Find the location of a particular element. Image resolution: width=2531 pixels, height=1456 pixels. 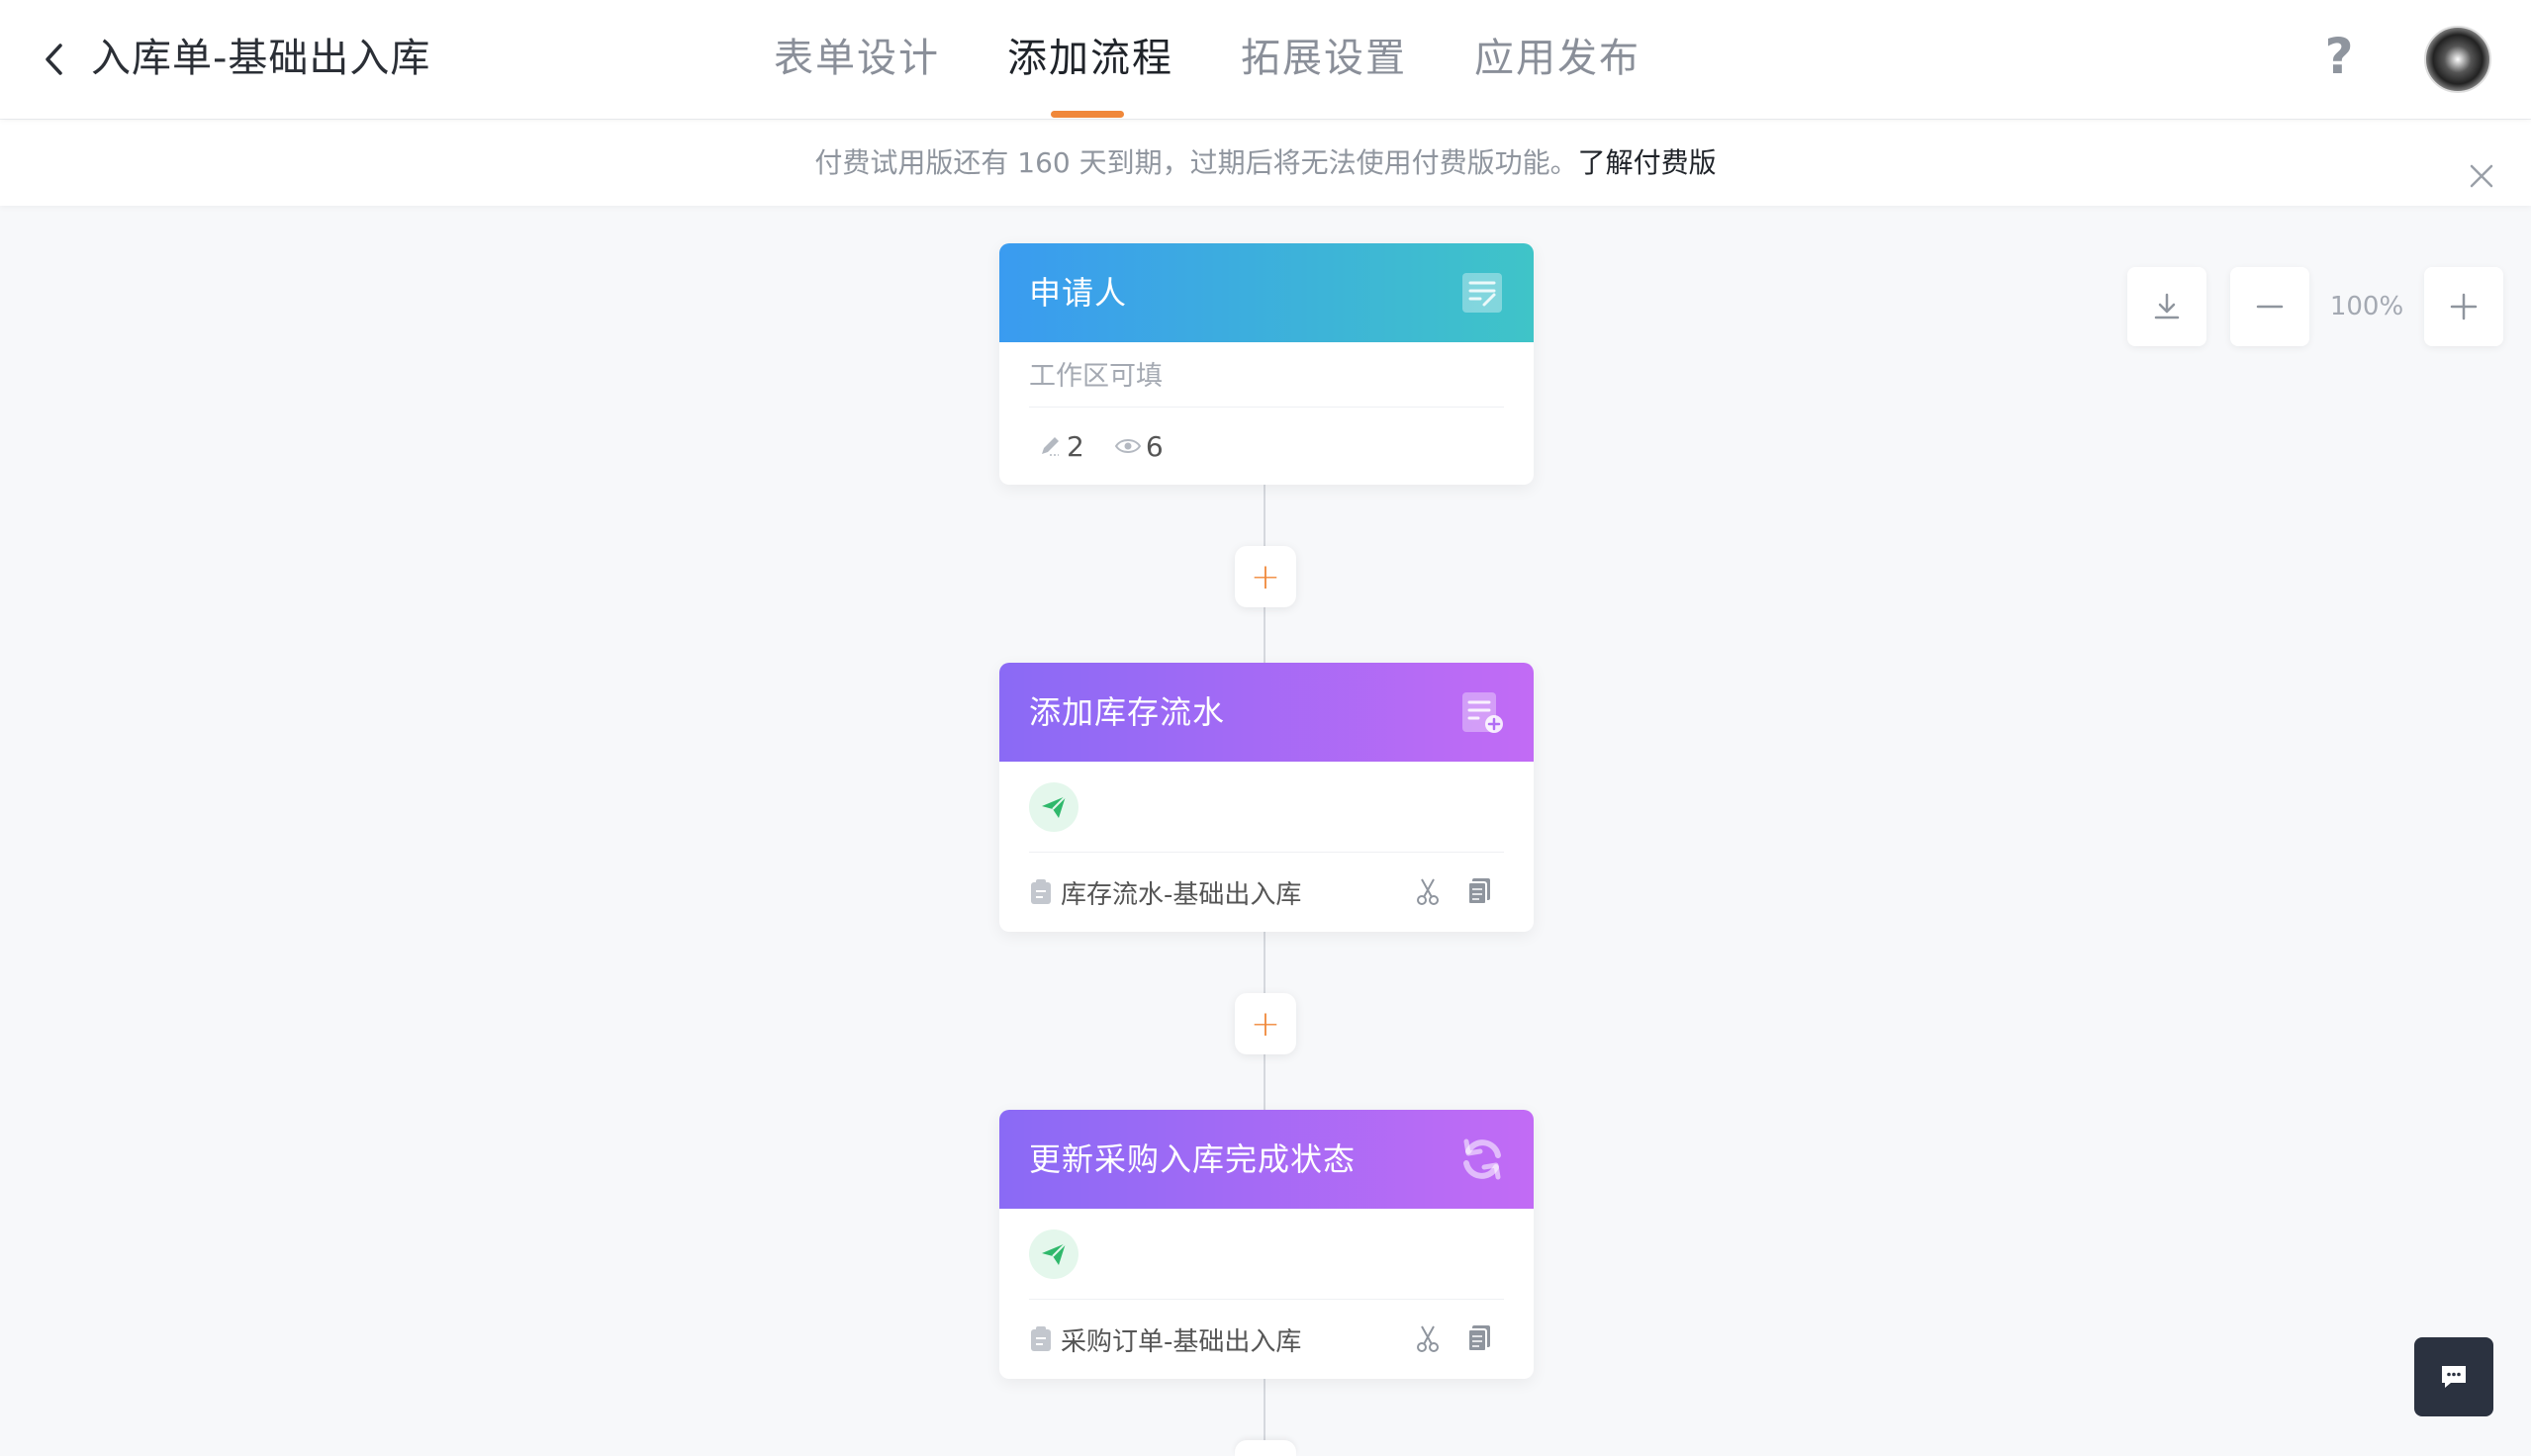

trial-notice-text: 付费试用版还有 160 天到期，过期后将无法使用付费版功能。 is located at coordinates (1196, 162).